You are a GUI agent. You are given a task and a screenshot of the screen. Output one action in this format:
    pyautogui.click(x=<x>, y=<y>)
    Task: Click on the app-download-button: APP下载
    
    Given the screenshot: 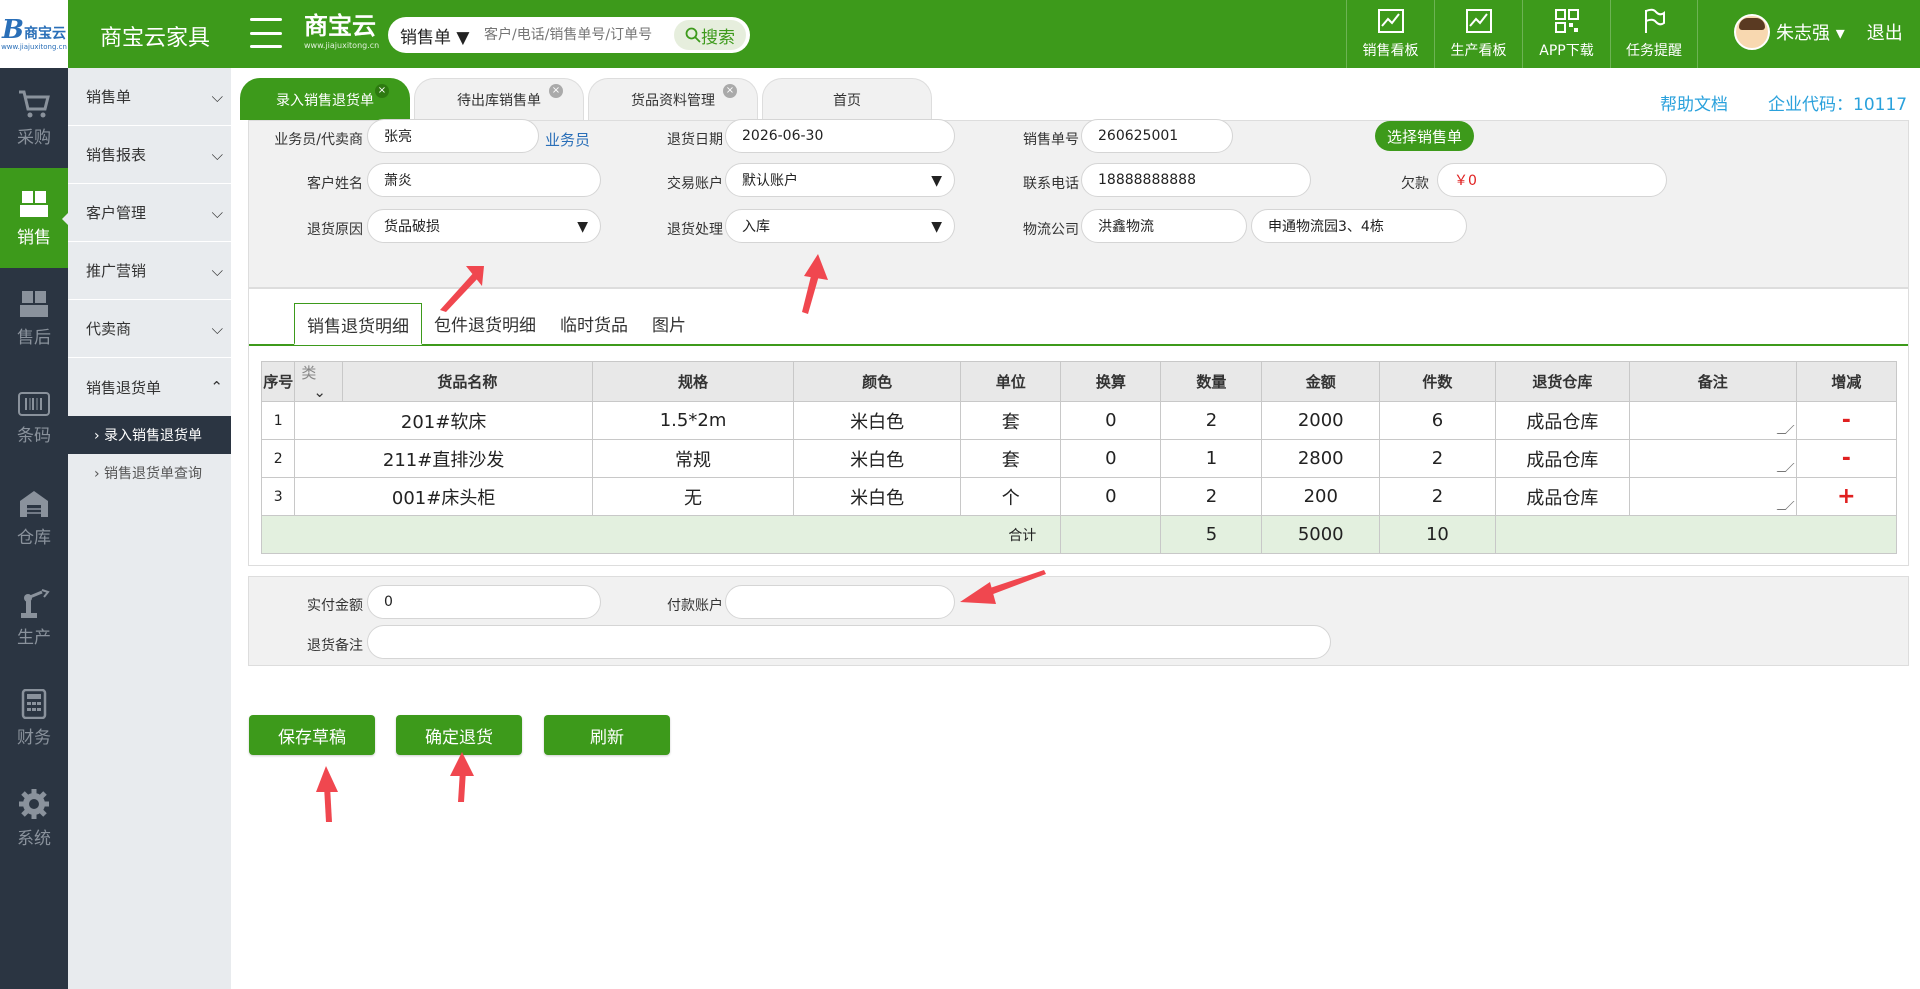 What is the action you would take?
    pyautogui.click(x=1566, y=34)
    